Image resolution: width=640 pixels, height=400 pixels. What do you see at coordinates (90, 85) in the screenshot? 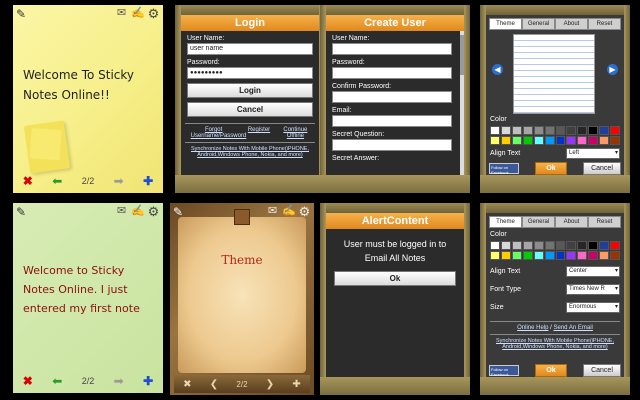
I see `note-text: Welcome To Sticky Notes Online!!` at bounding box center [90, 85].